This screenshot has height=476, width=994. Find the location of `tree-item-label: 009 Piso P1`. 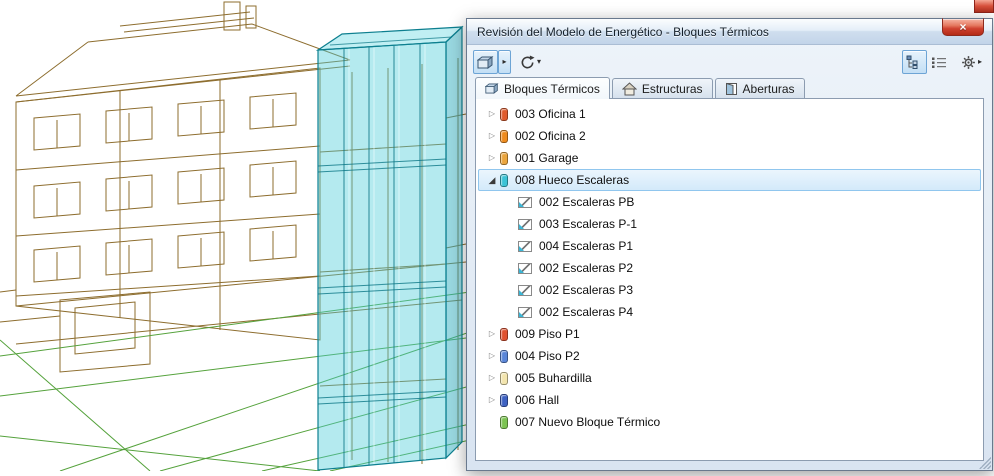

tree-item-label: 009 Piso P1 is located at coordinates (547, 334).